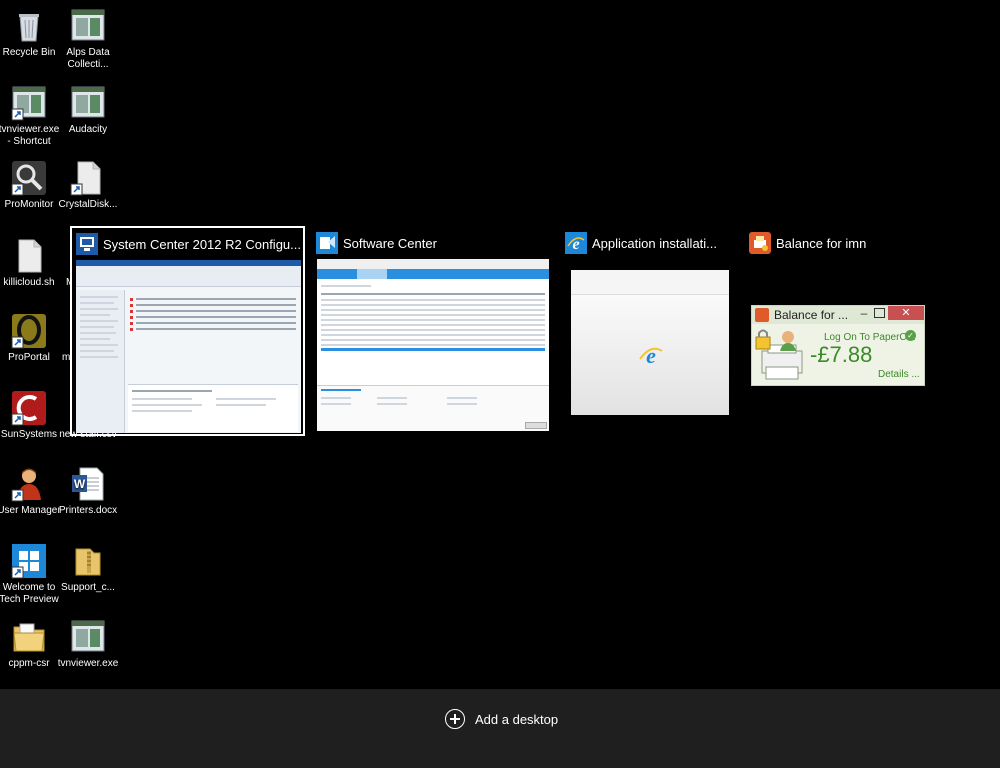  I want to click on desktop-icon-tvnviewer-shortcut: tvnviewer.exe - Shortcut, so click(30, 116).